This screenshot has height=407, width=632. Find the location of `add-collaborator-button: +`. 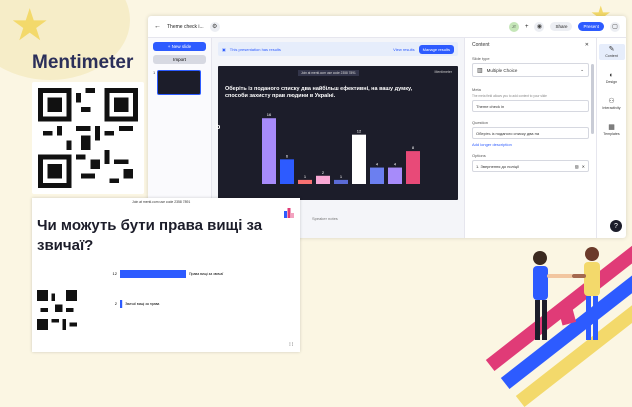

add-collaborator-button: + is located at coordinates (527, 27).